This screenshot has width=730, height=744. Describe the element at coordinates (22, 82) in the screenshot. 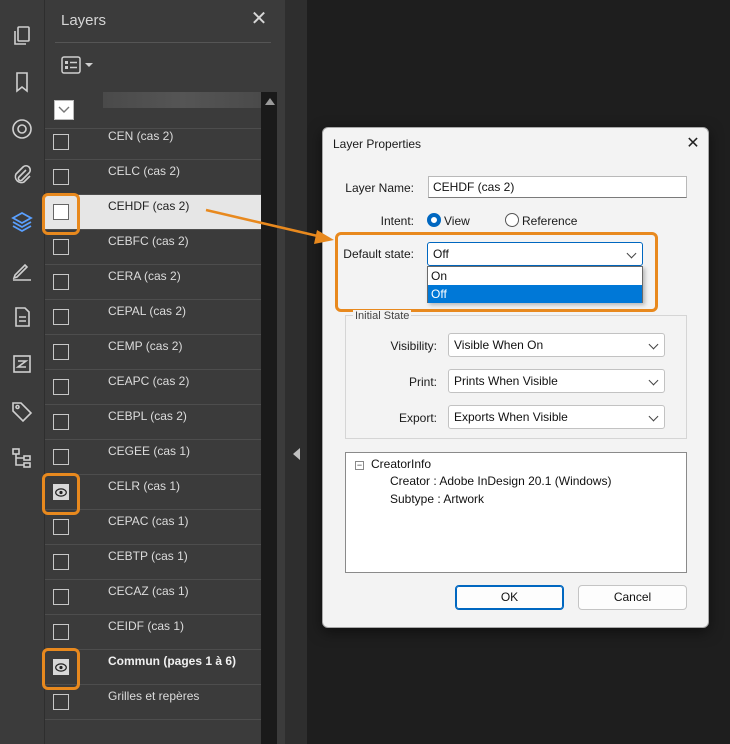

I see `bookmark-icon` at that location.